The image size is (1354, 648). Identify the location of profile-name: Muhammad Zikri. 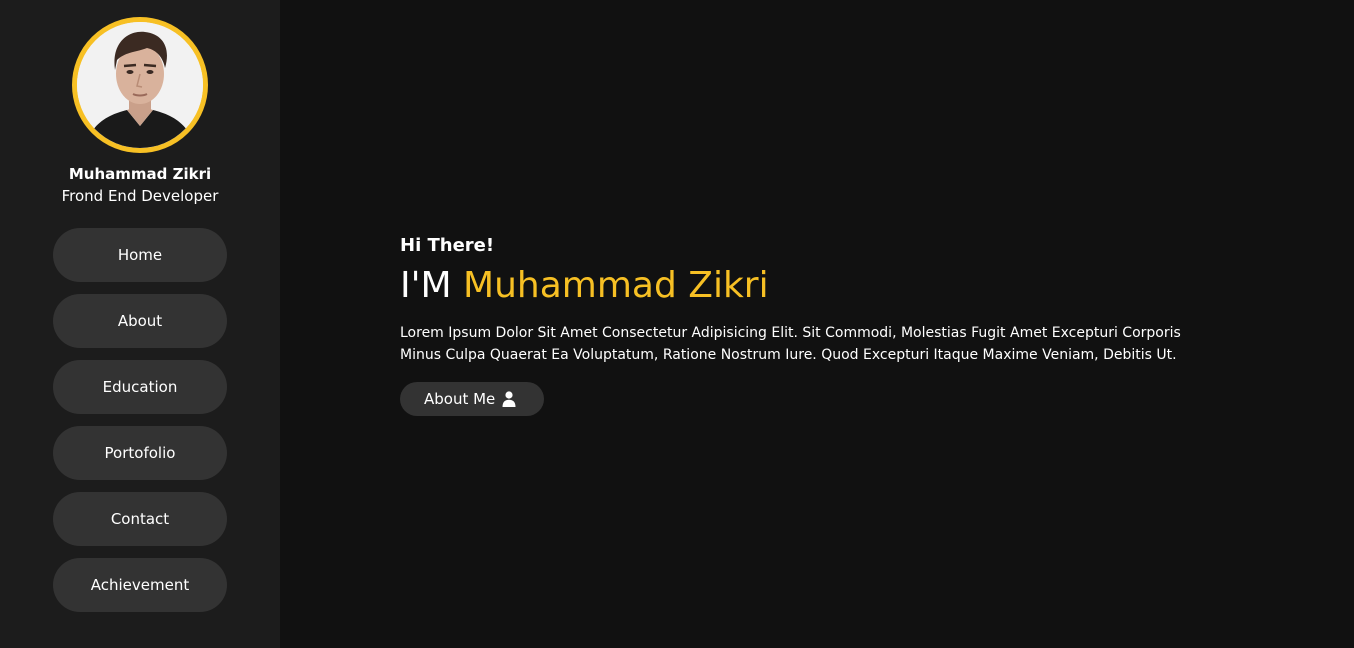
(140, 174).